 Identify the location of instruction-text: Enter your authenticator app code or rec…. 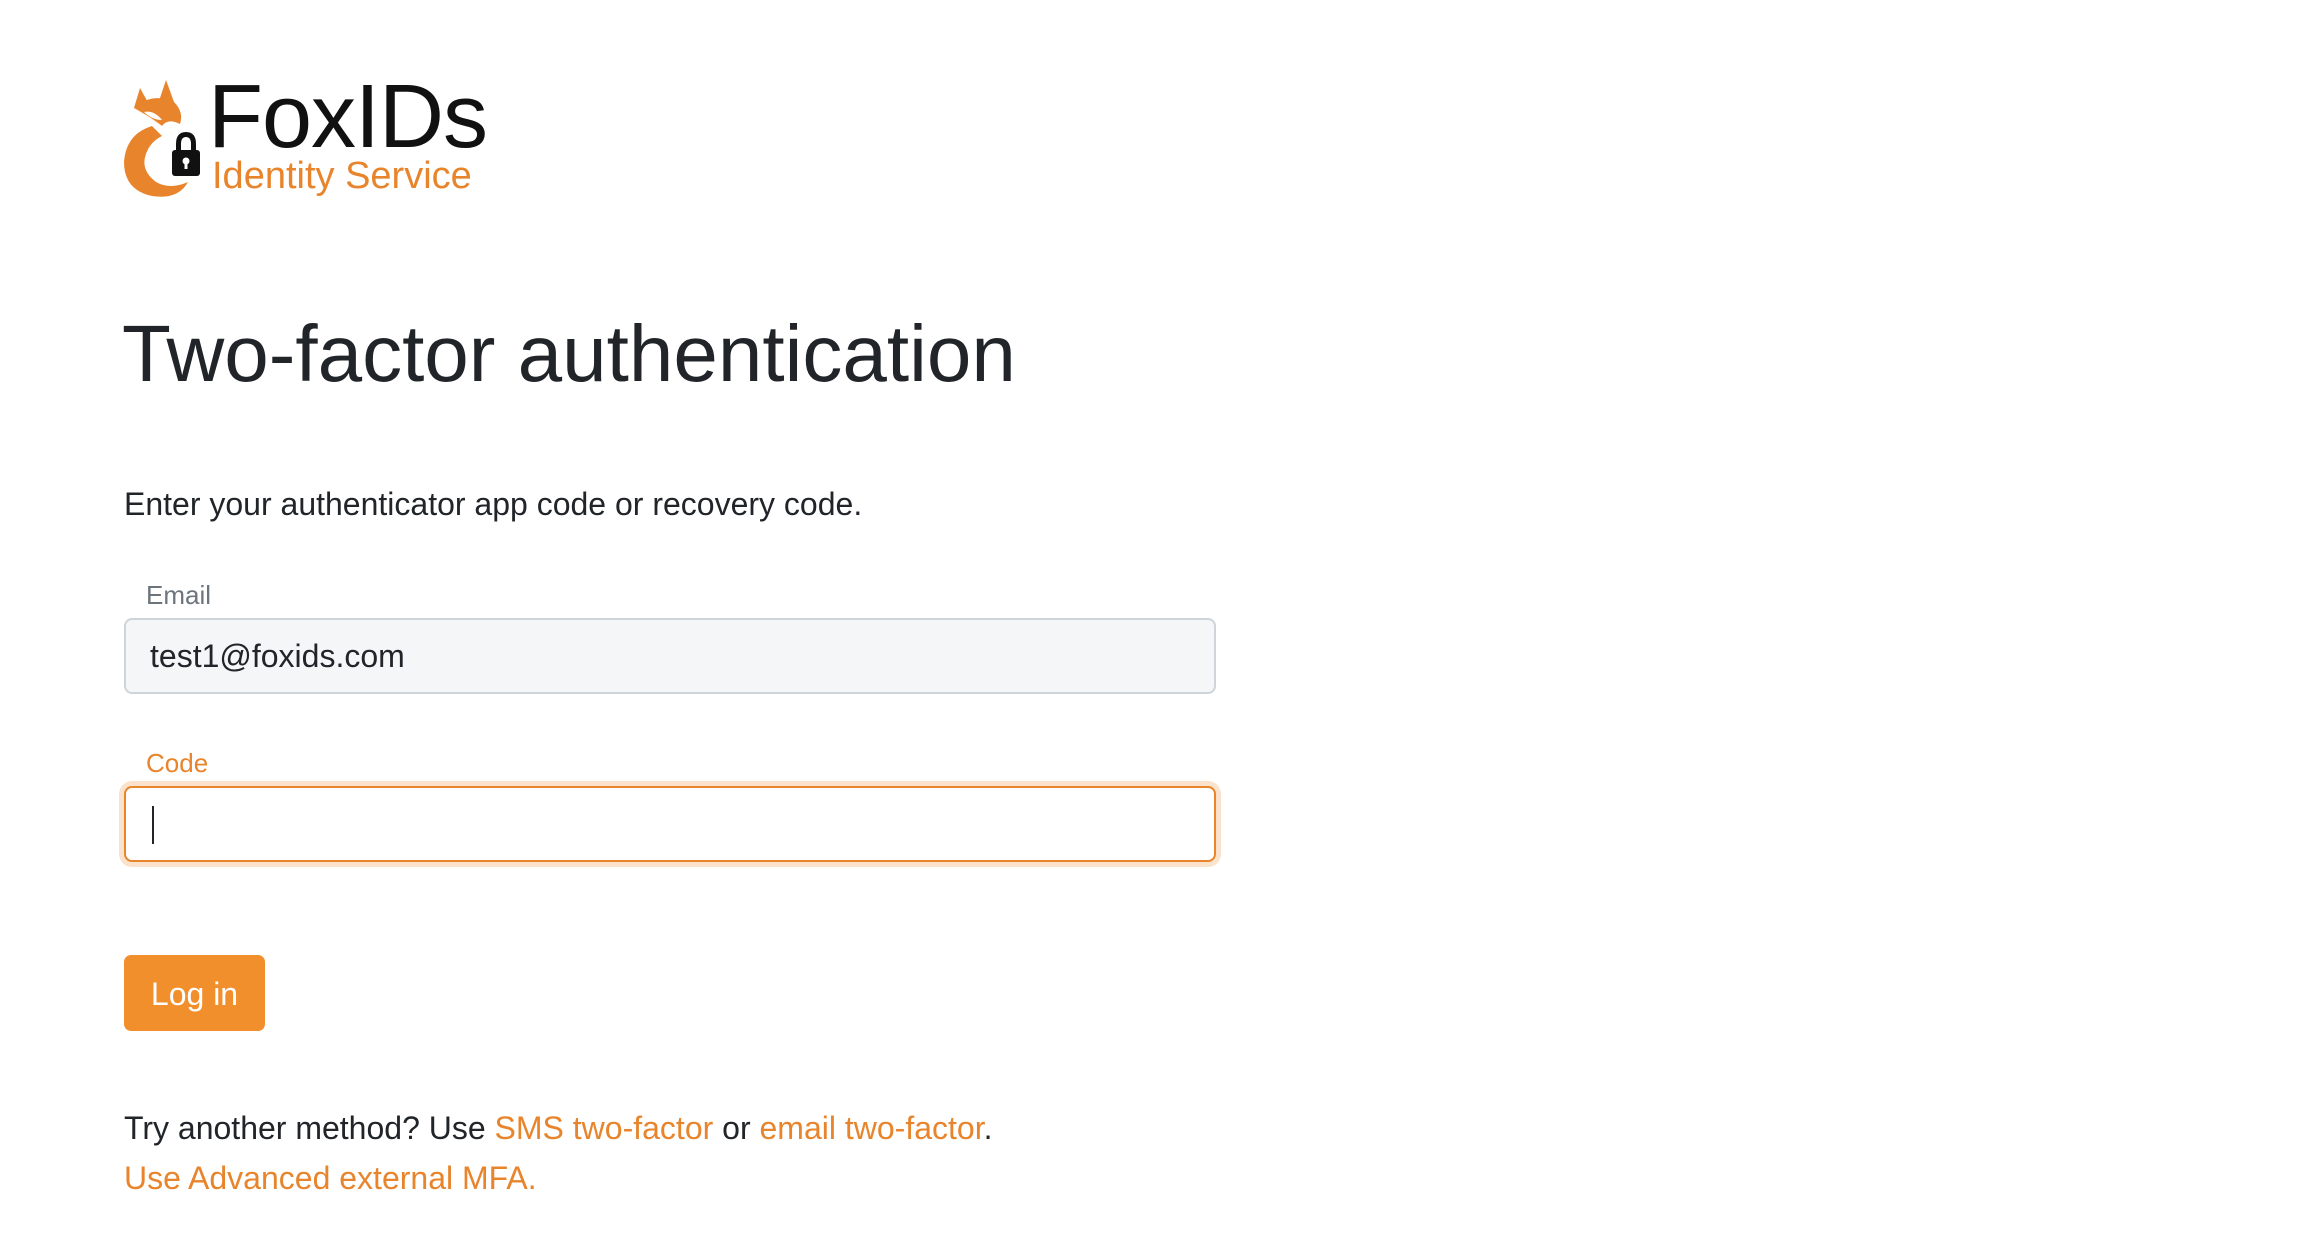
(493, 504).